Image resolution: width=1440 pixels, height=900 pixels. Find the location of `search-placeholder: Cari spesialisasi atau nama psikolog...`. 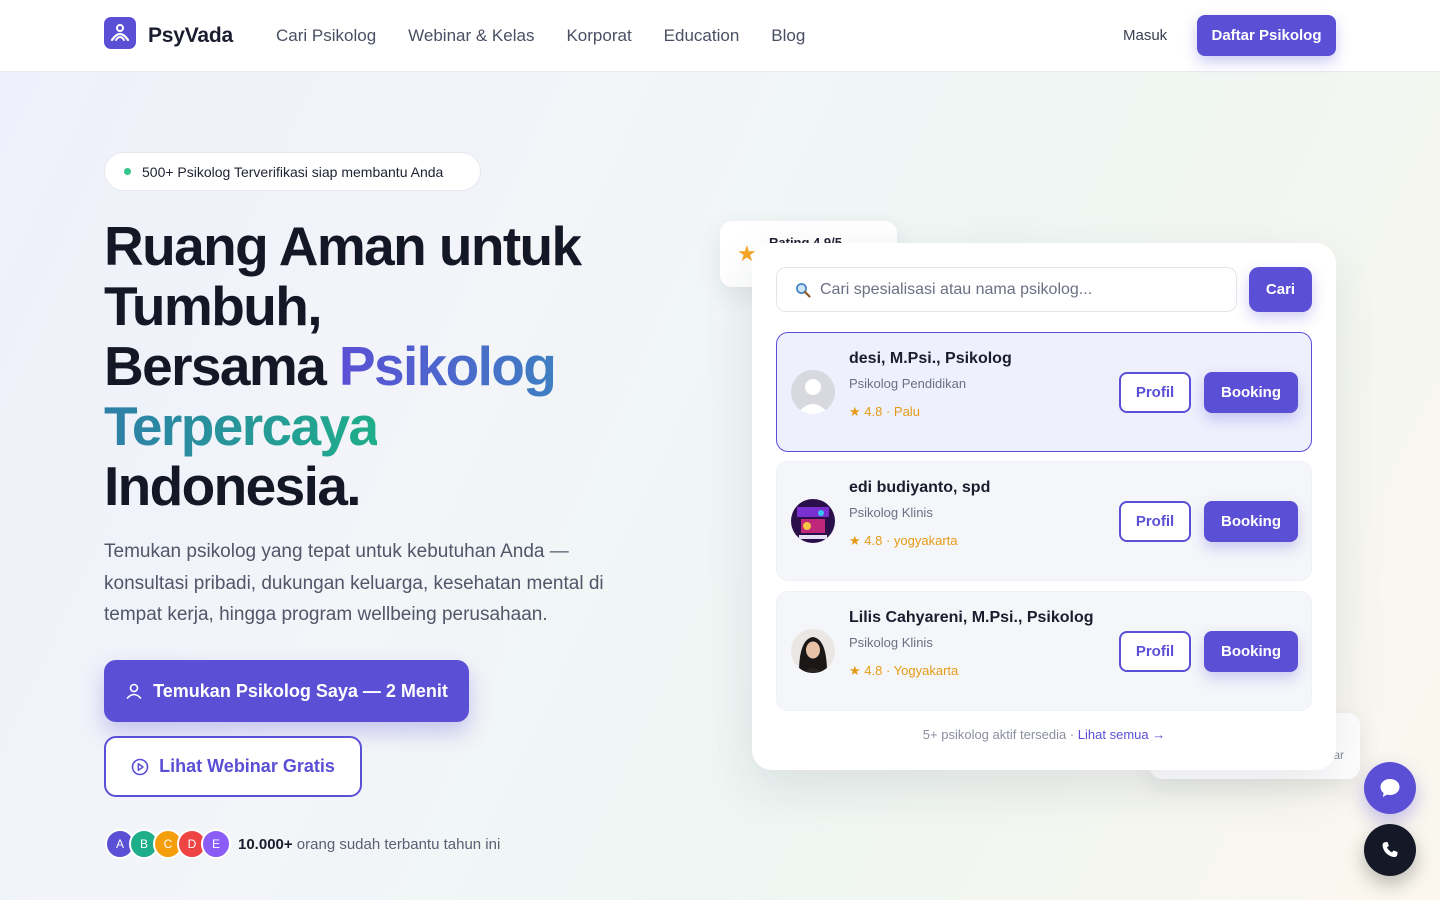

search-placeholder: Cari spesialisasi atau nama psikolog... is located at coordinates (956, 289).